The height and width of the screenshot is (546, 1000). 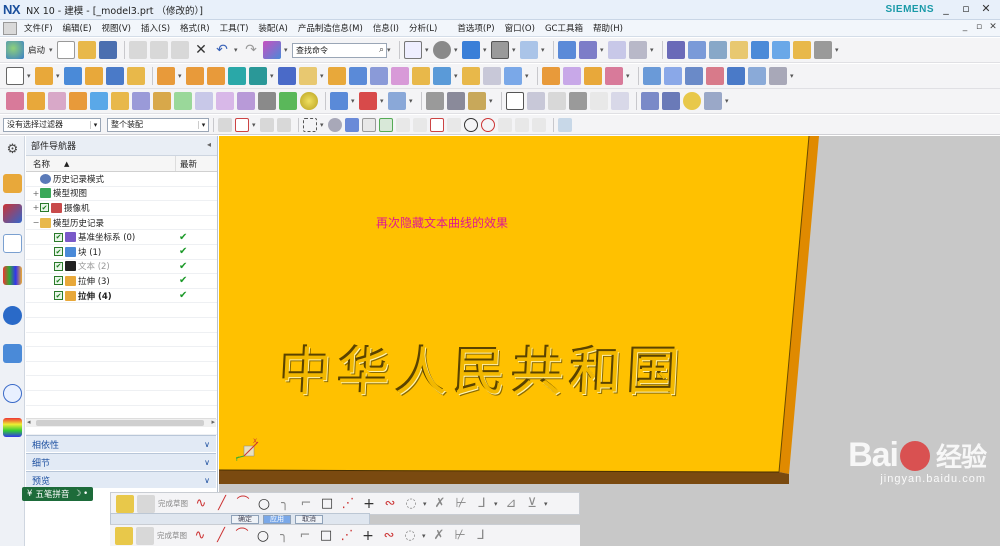 I want to click on rectangle-icon: □, so click(x=326, y=536).